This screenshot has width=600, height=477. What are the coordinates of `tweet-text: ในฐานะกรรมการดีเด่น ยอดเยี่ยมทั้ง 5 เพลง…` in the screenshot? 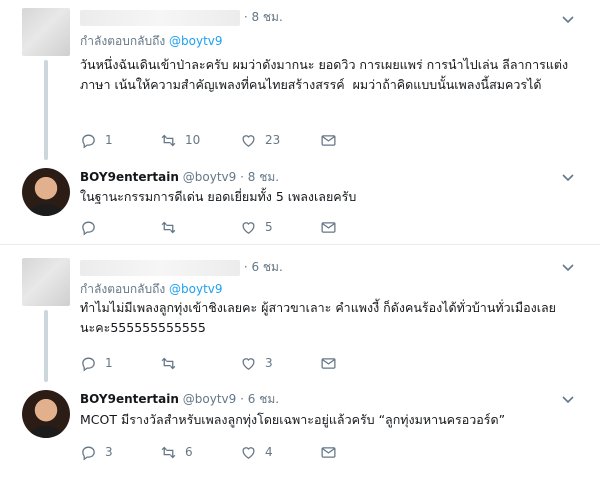 It's located at (218, 196).